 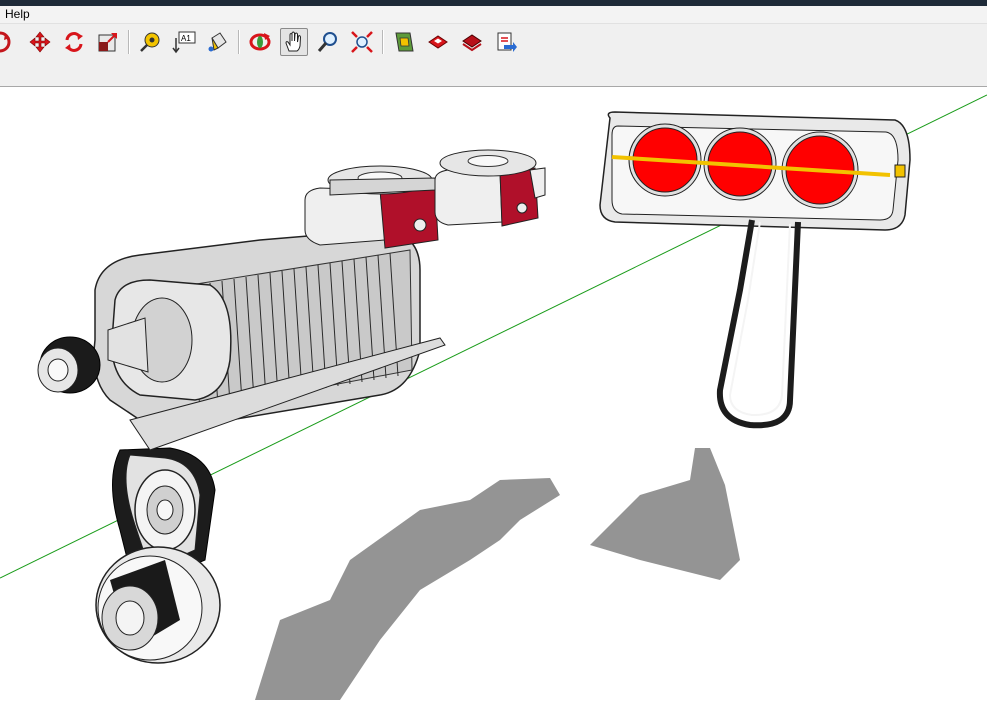 What do you see at coordinates (186, 38) in the screenshot?
I see `svg-text: A1` at bounding box center [186, 38].